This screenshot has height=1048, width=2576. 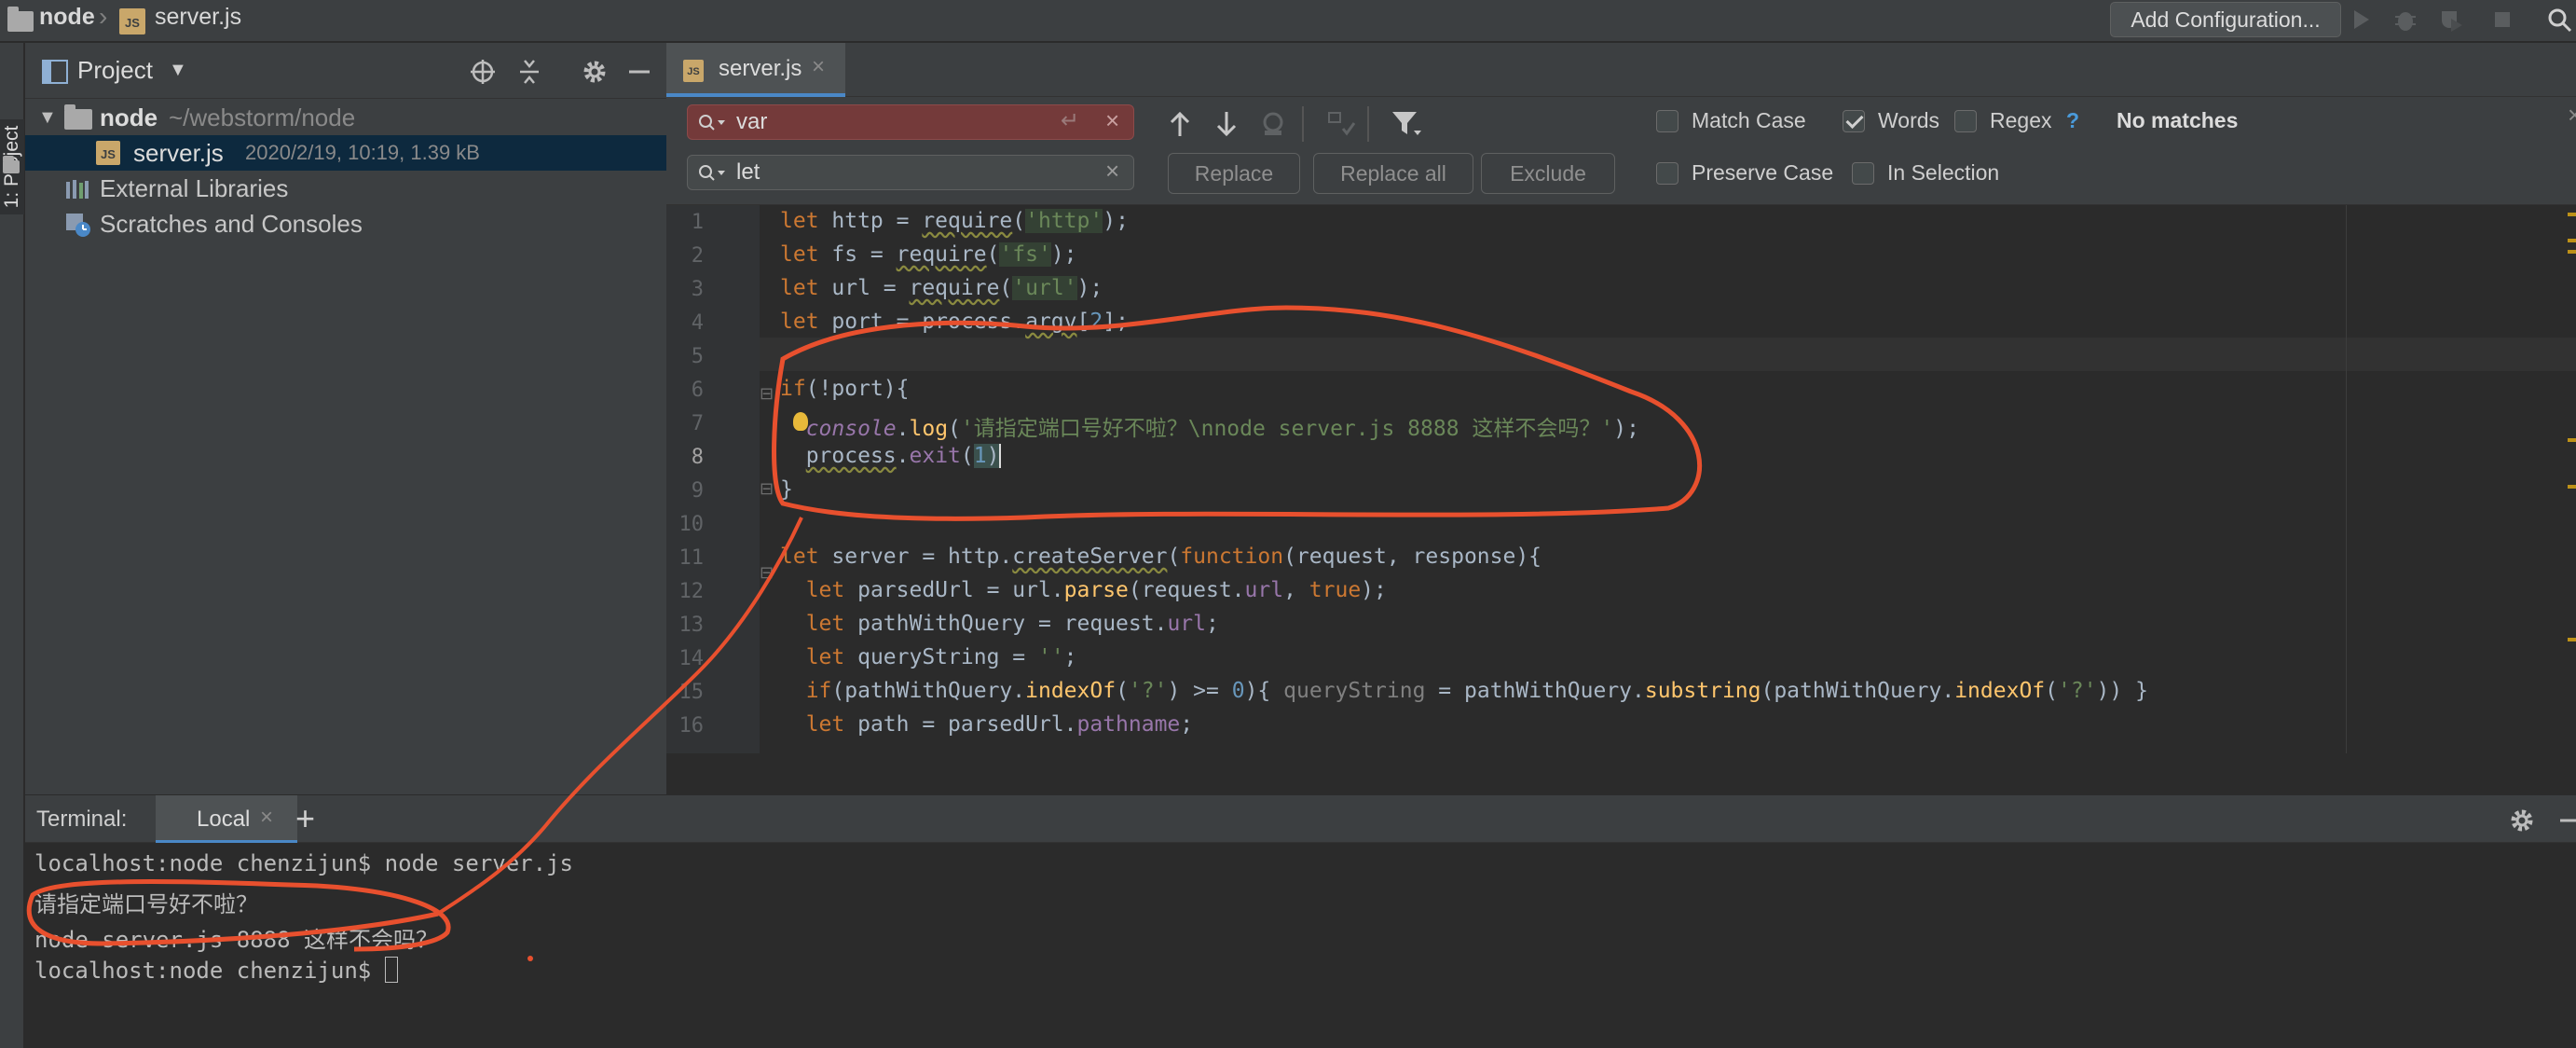 I want to click on tree-external-libraries-label: External Libraries, so click(x=194, y=188).